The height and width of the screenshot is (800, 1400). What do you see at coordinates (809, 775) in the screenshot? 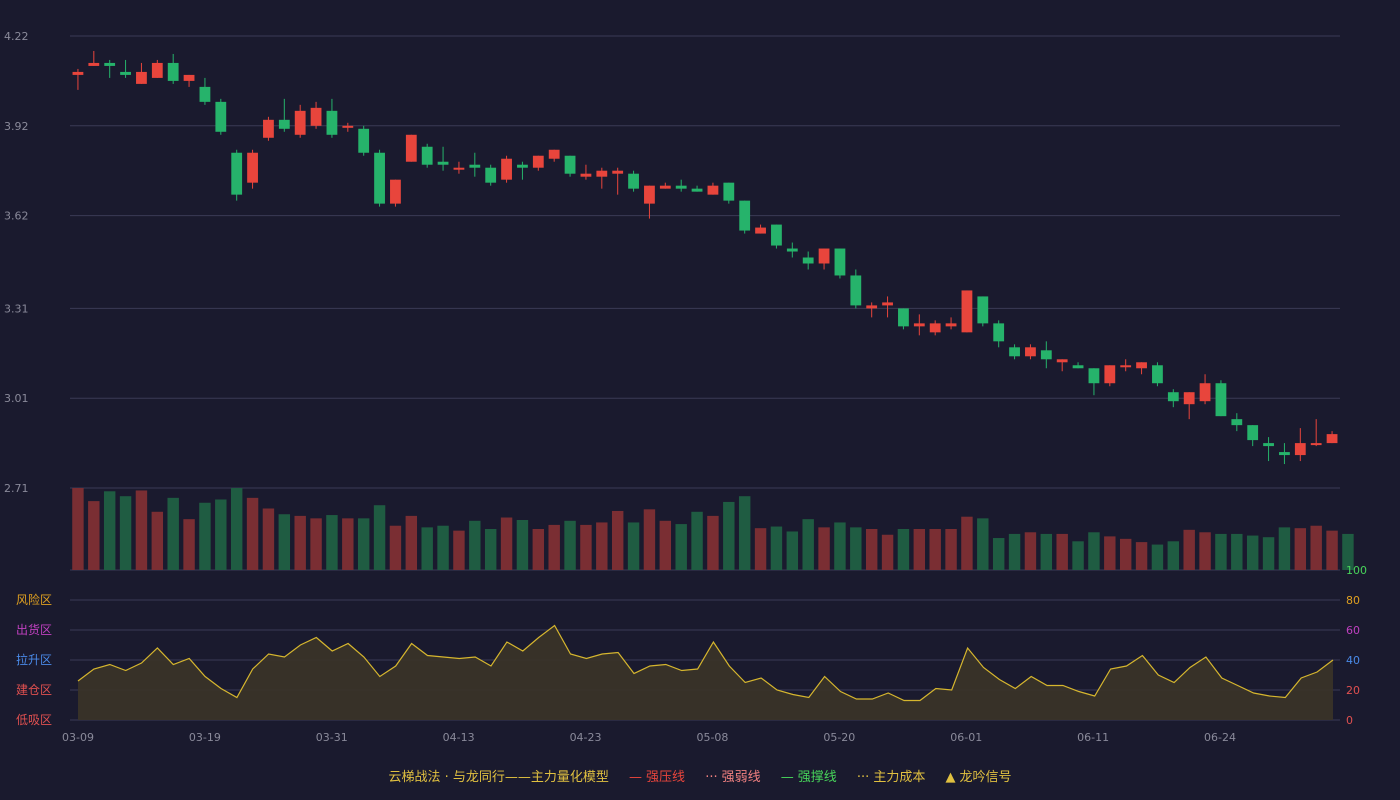
I see `legend-item-strong-support: — 强撑线` at bounding box center [809, 775].